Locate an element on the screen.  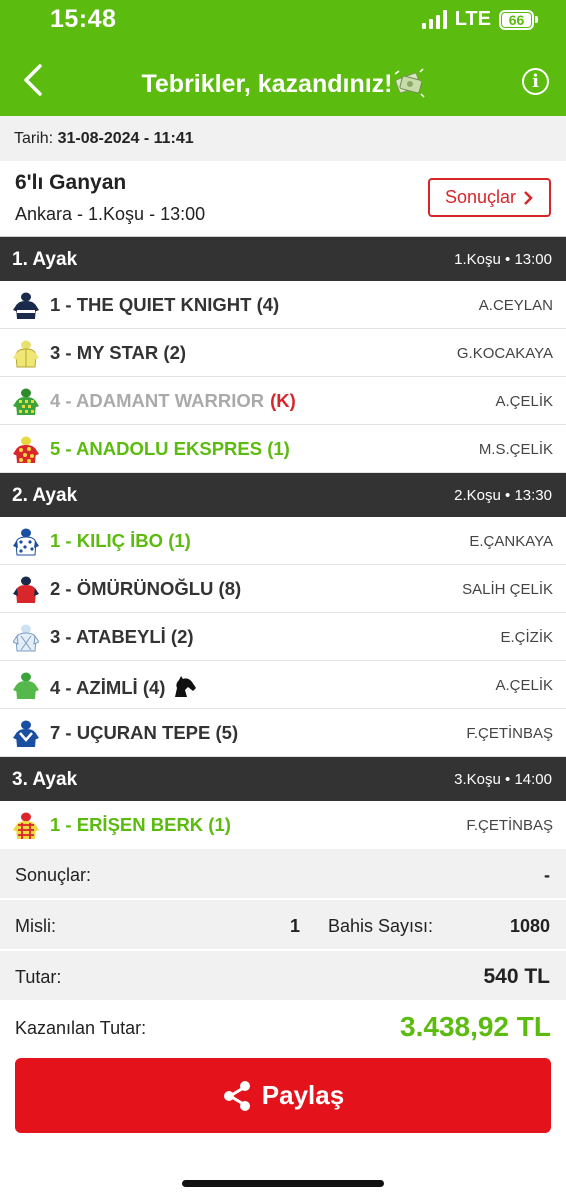
status-right: LTE 66 is located at coordinates (479, 19).